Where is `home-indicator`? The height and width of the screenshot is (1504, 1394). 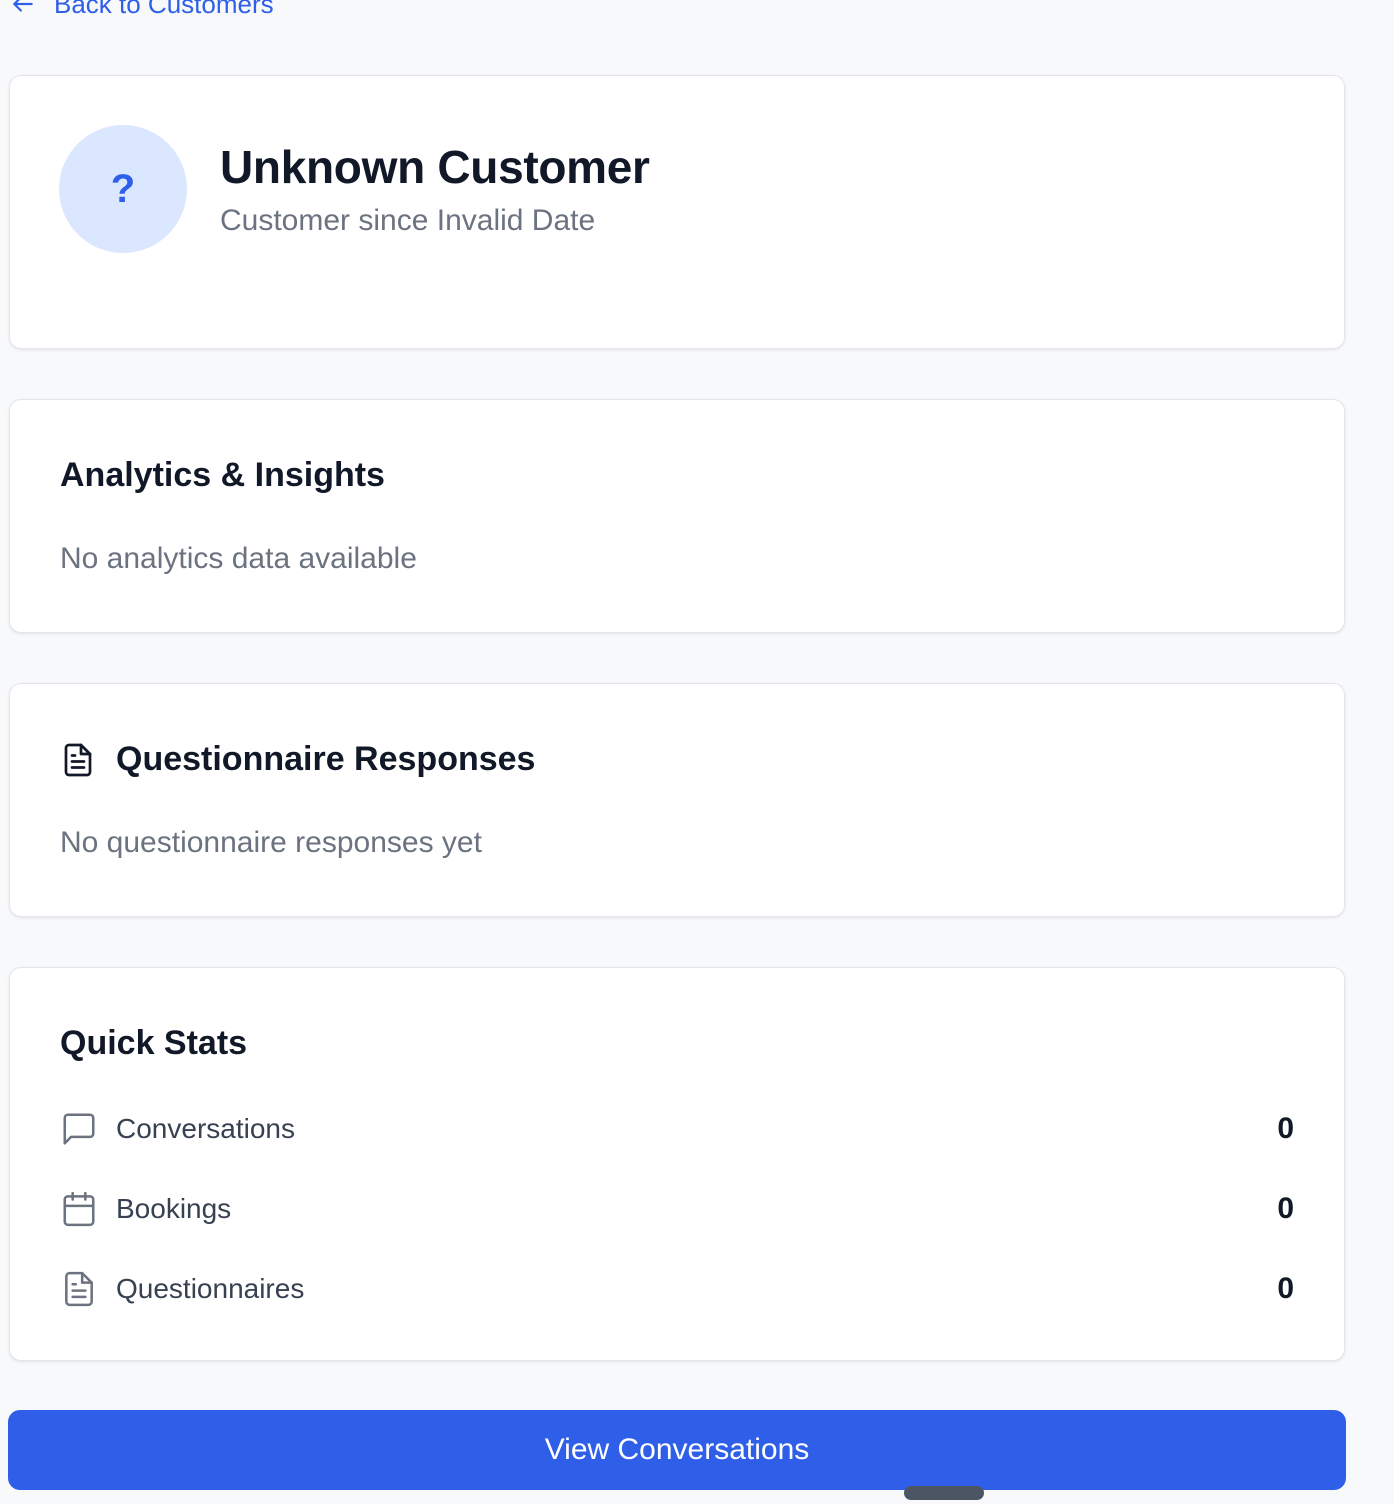
home-indicator is located at coordinates (944, 1493).